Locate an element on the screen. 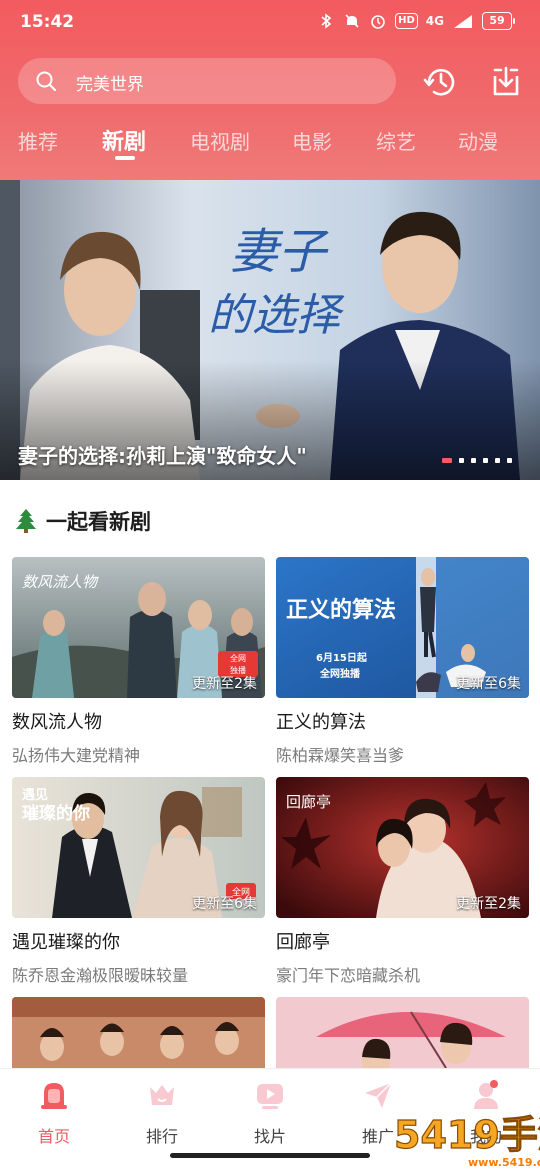 This screenshot has width=540, height=1170. svg-text: www.5419.cn is located at coordinates (504, 1162).